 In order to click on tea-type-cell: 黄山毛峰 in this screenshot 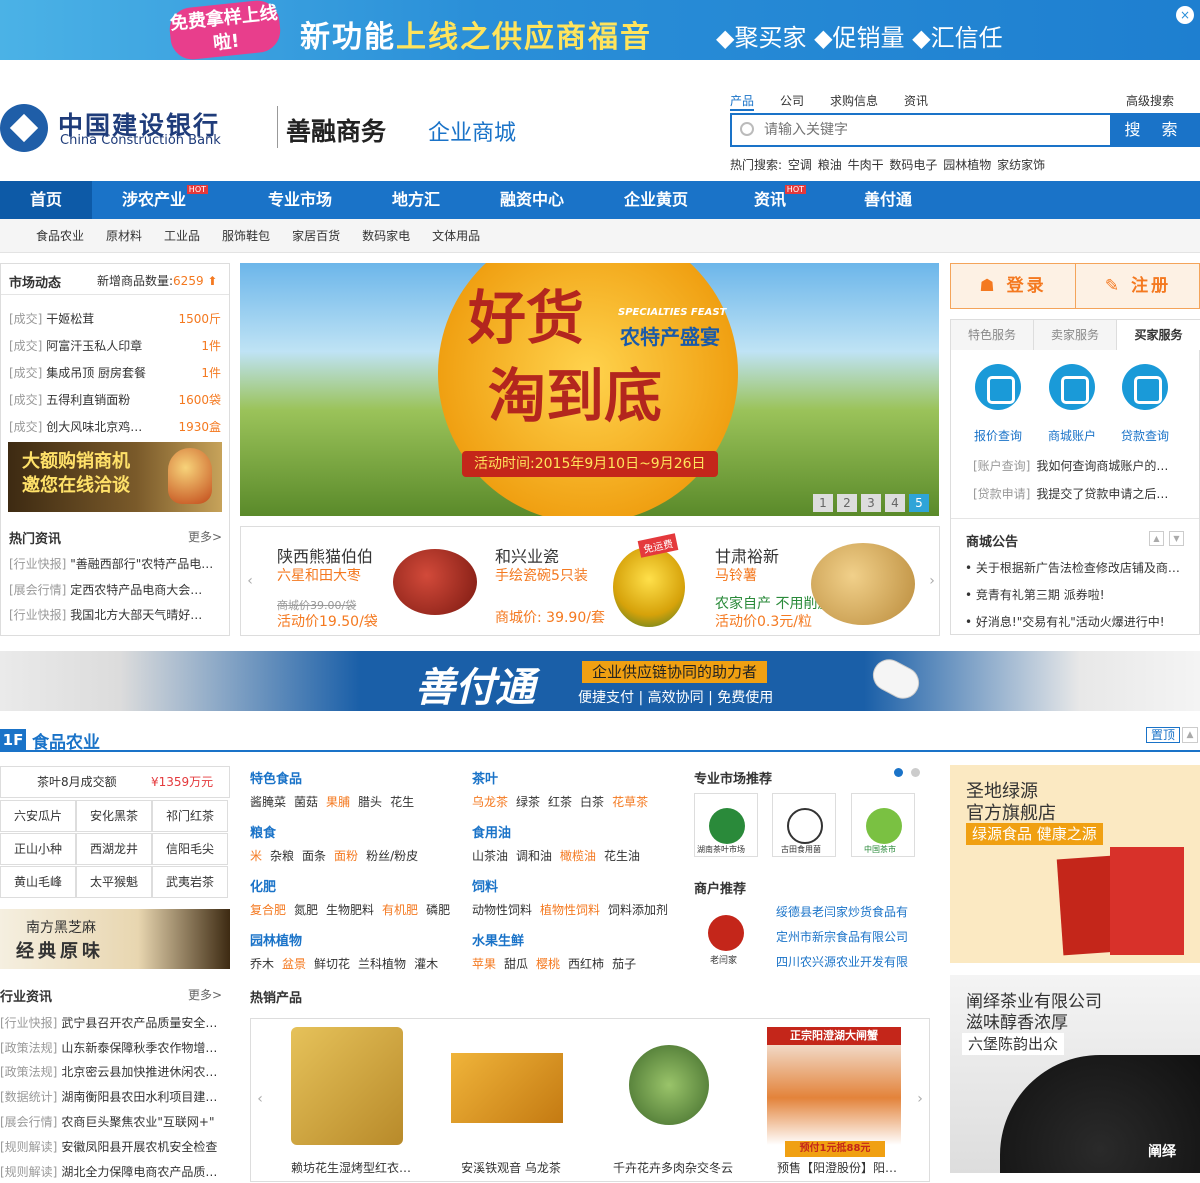, I will do `click(38, 882)`.